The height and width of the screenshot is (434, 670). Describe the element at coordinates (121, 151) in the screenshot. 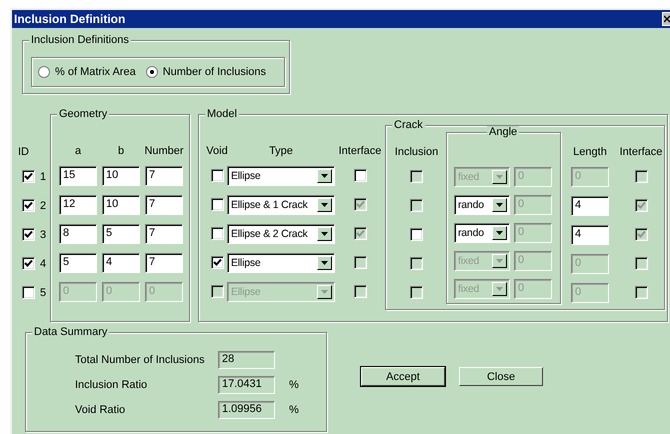

I see `column-header: b` at that location.